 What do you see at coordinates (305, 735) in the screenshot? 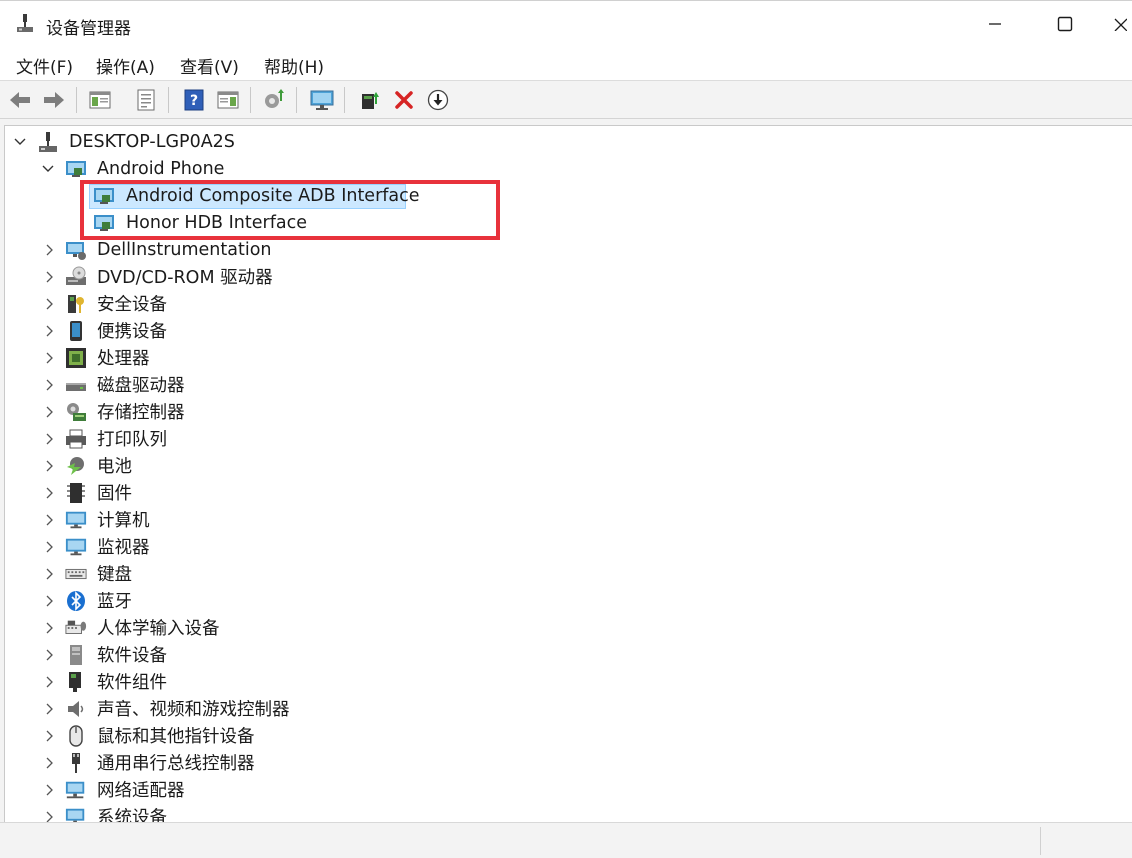
I see `tree-category-mice: 鼠标和其他指针设备` at bounding box center [305, 735].